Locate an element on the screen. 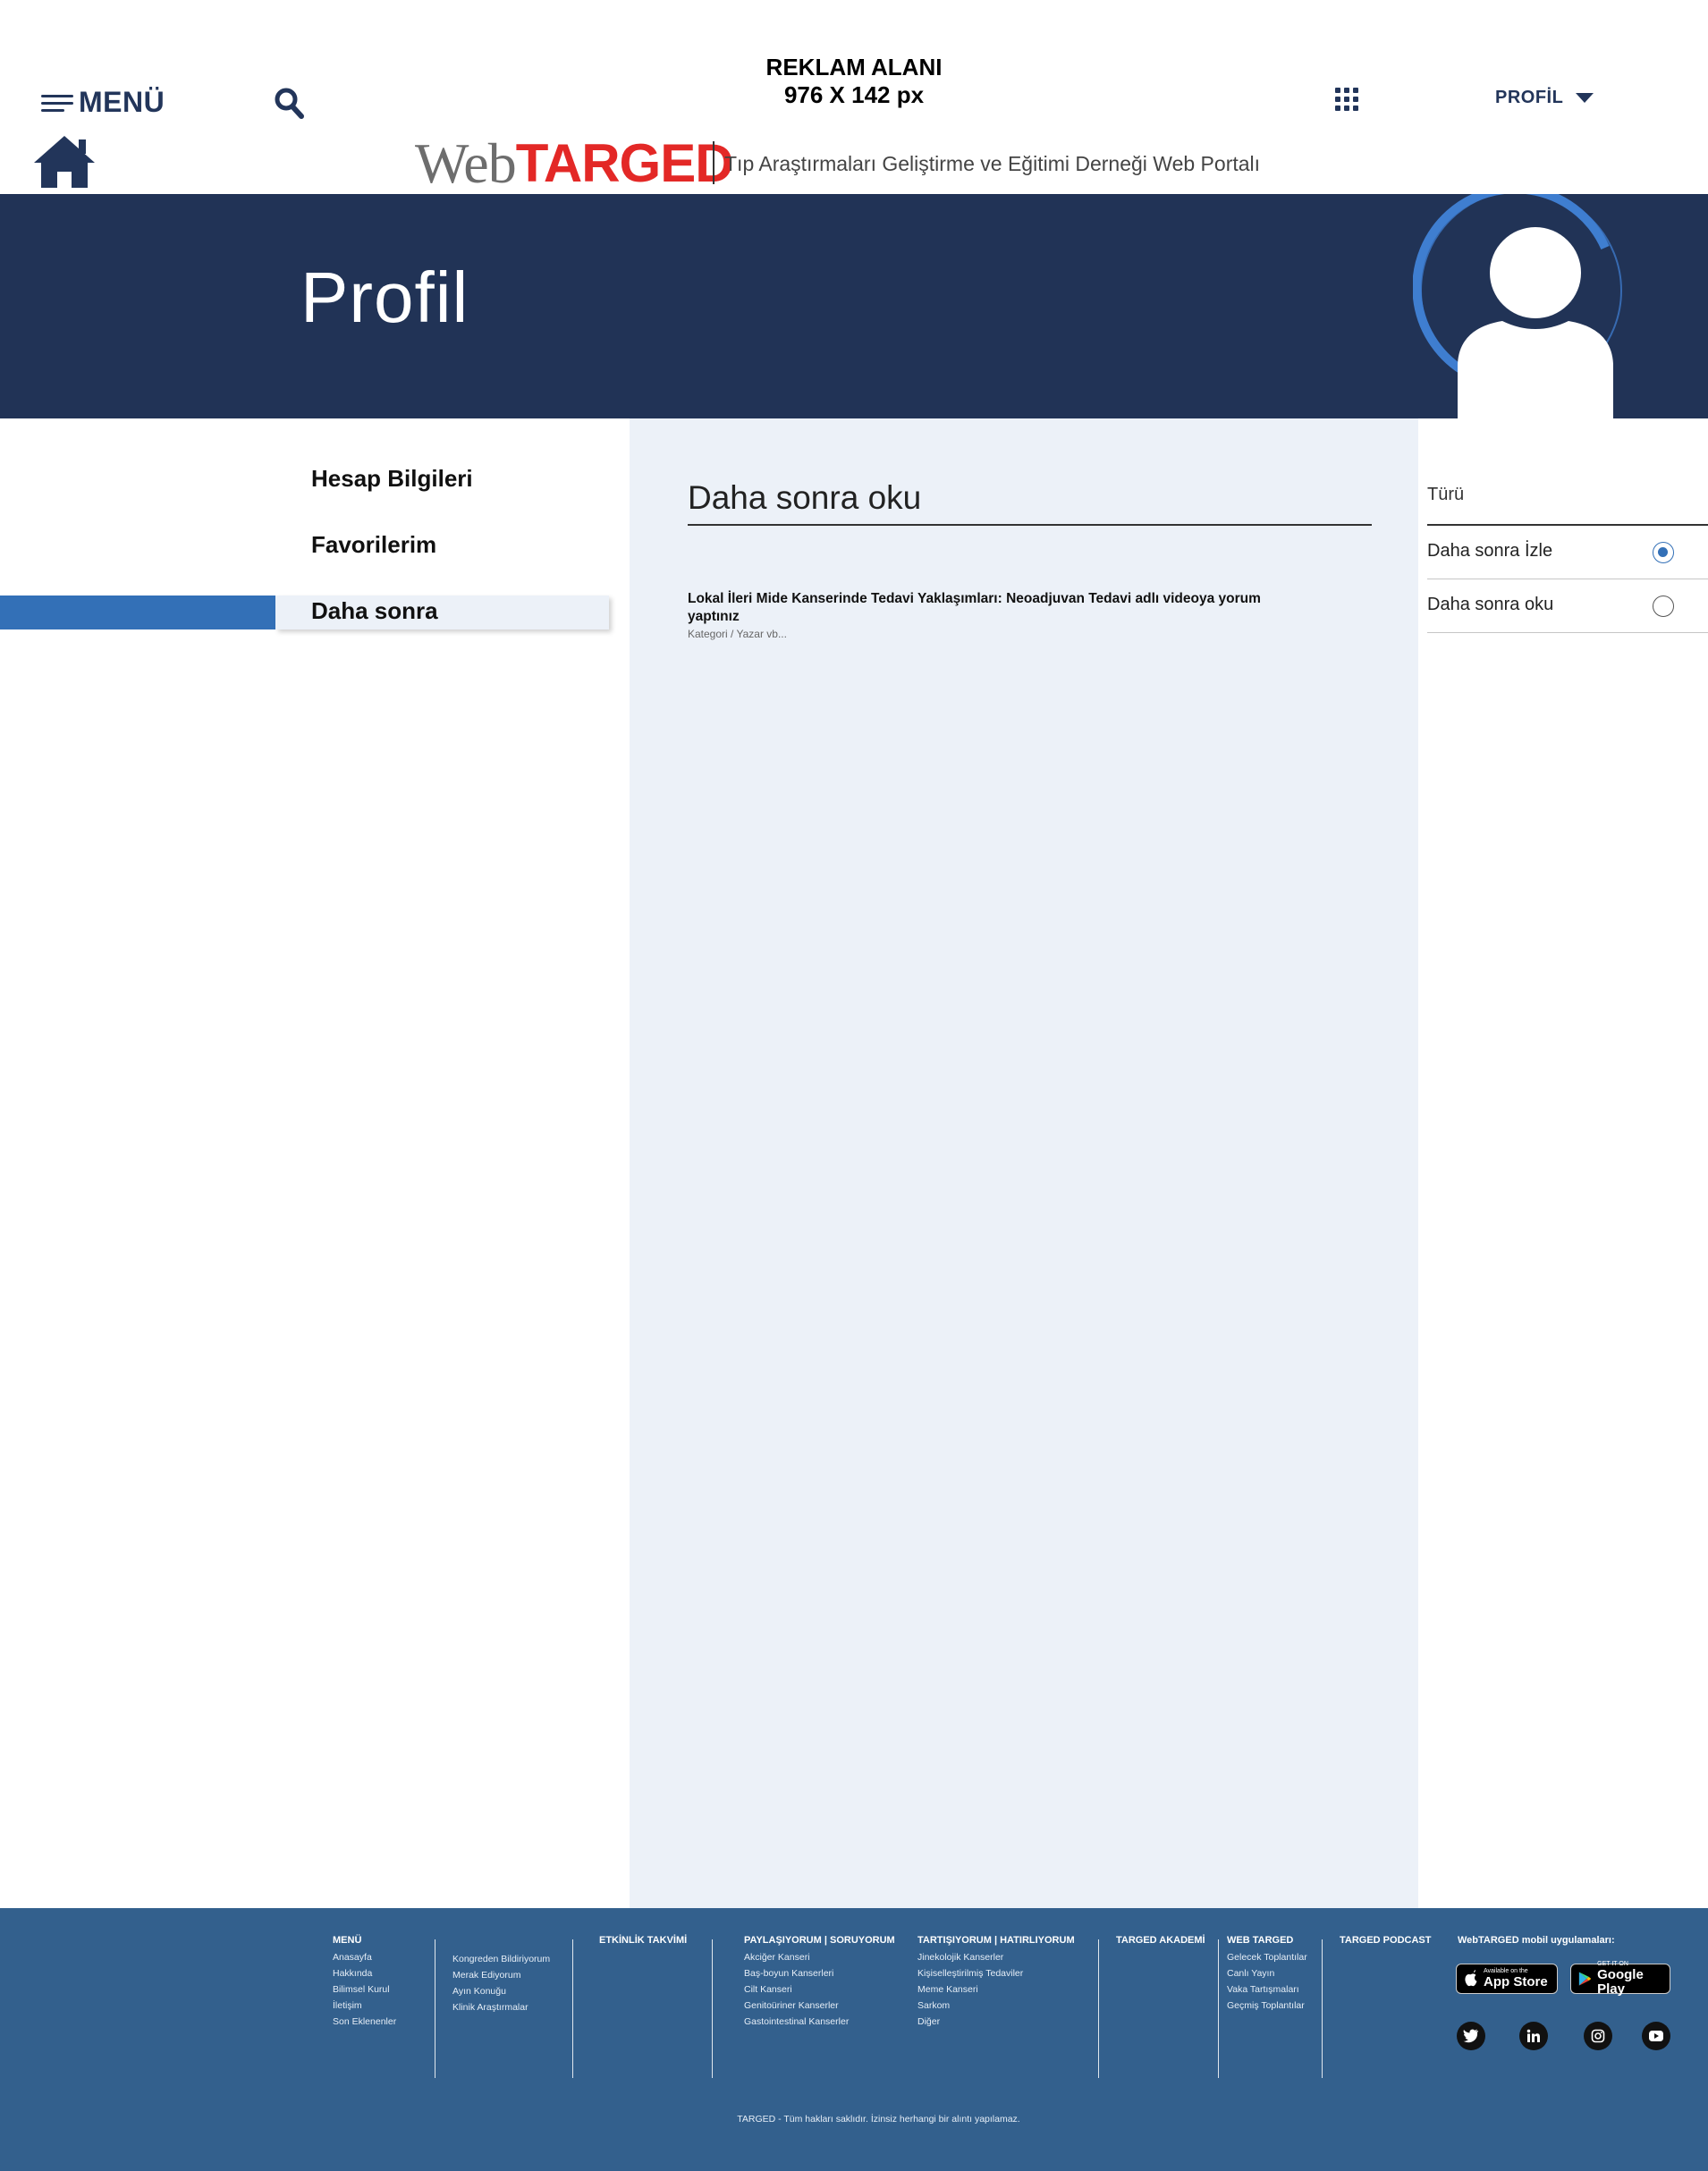 Image resolution: width=1708 pixels, height=2171 pixels. filter-panel: Türü Daha sonra İzle Daha sonra oku is located at coordinates (1563, 1163).